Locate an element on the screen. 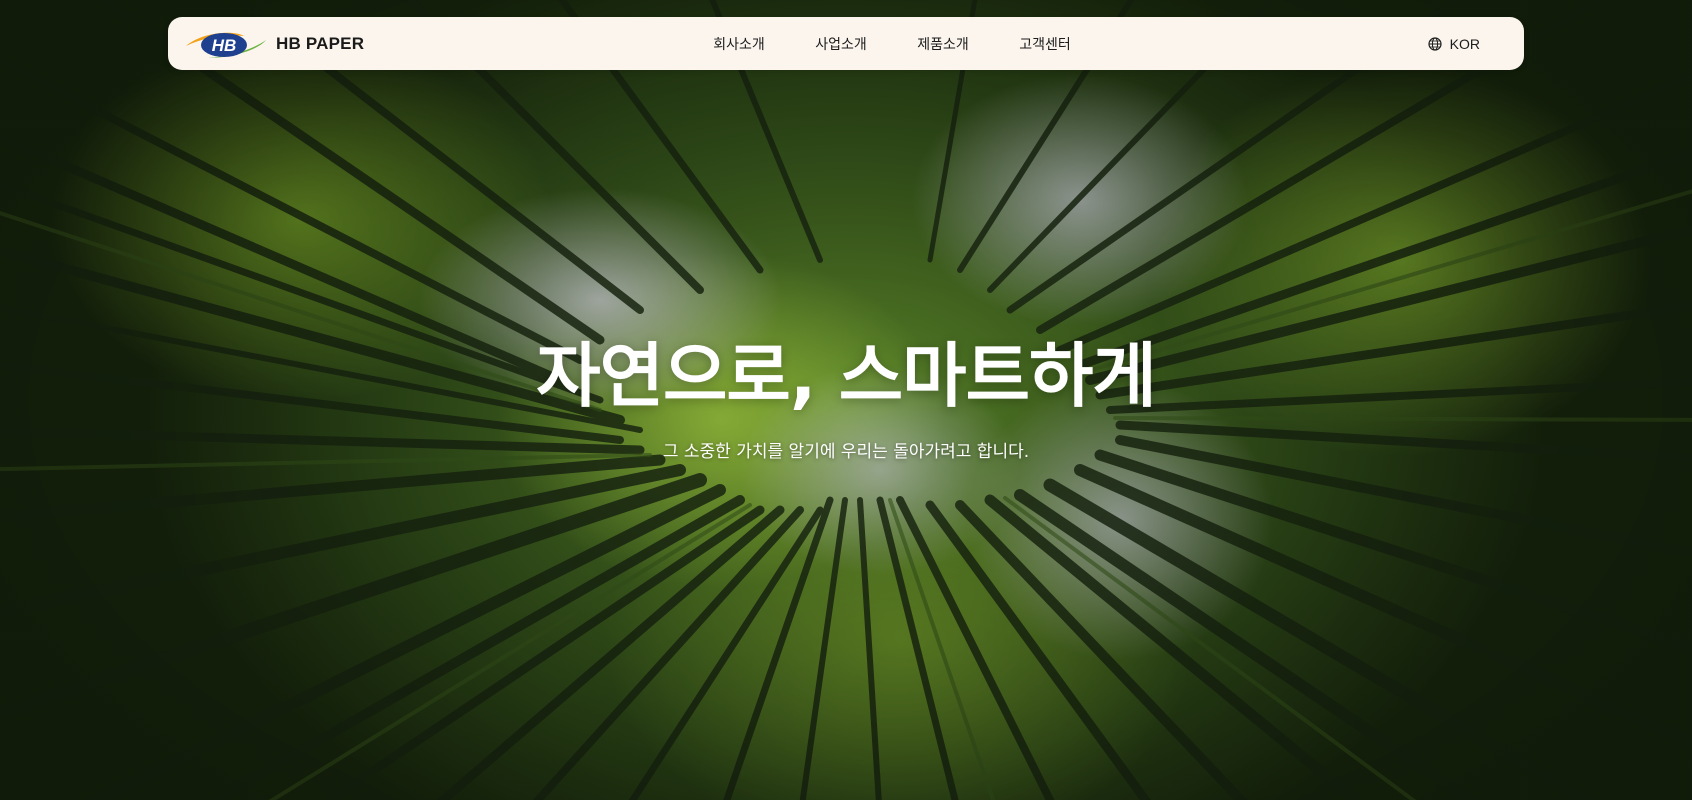 This screenshot has height=800, width=1692. globe-icon is located at coordinates (1435, 43).